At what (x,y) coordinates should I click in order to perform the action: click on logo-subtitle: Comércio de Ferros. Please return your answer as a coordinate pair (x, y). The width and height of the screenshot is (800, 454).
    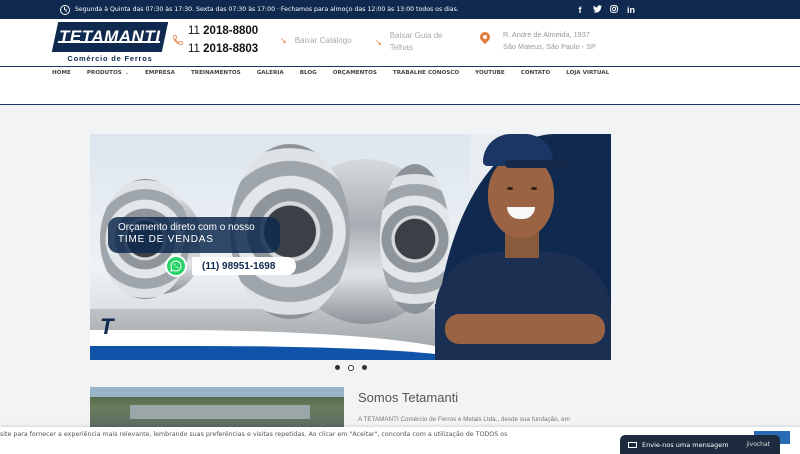
    Looking at the image, I should click on (110, 58).